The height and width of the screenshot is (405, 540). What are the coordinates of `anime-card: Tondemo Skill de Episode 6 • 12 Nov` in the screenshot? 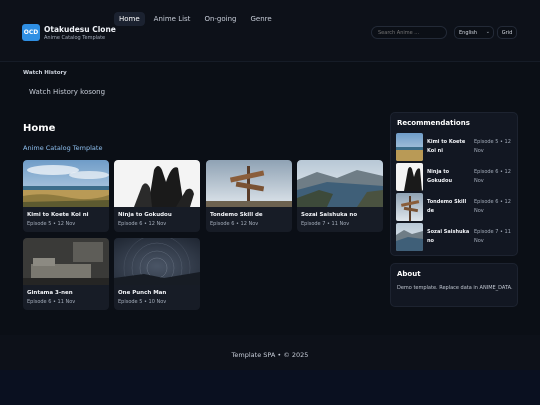 It's located at (249, 196).